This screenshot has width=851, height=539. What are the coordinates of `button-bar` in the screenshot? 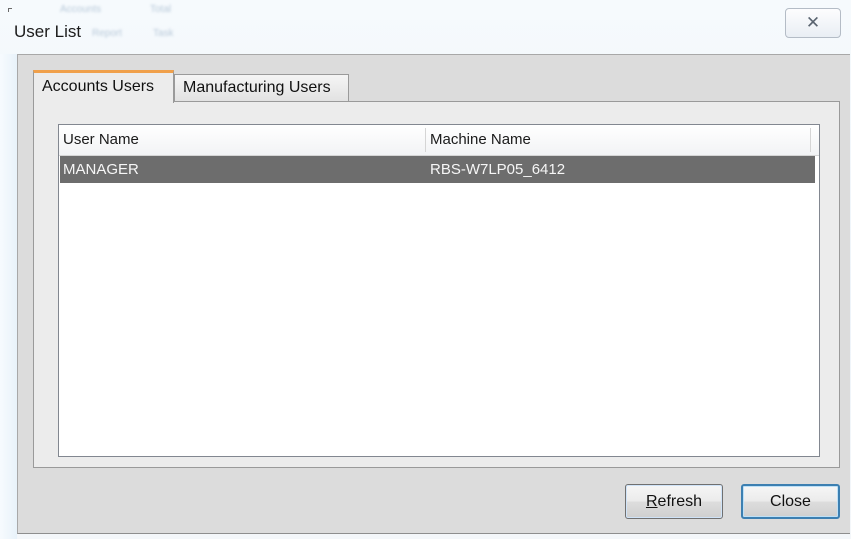 It's located at (434, 500).